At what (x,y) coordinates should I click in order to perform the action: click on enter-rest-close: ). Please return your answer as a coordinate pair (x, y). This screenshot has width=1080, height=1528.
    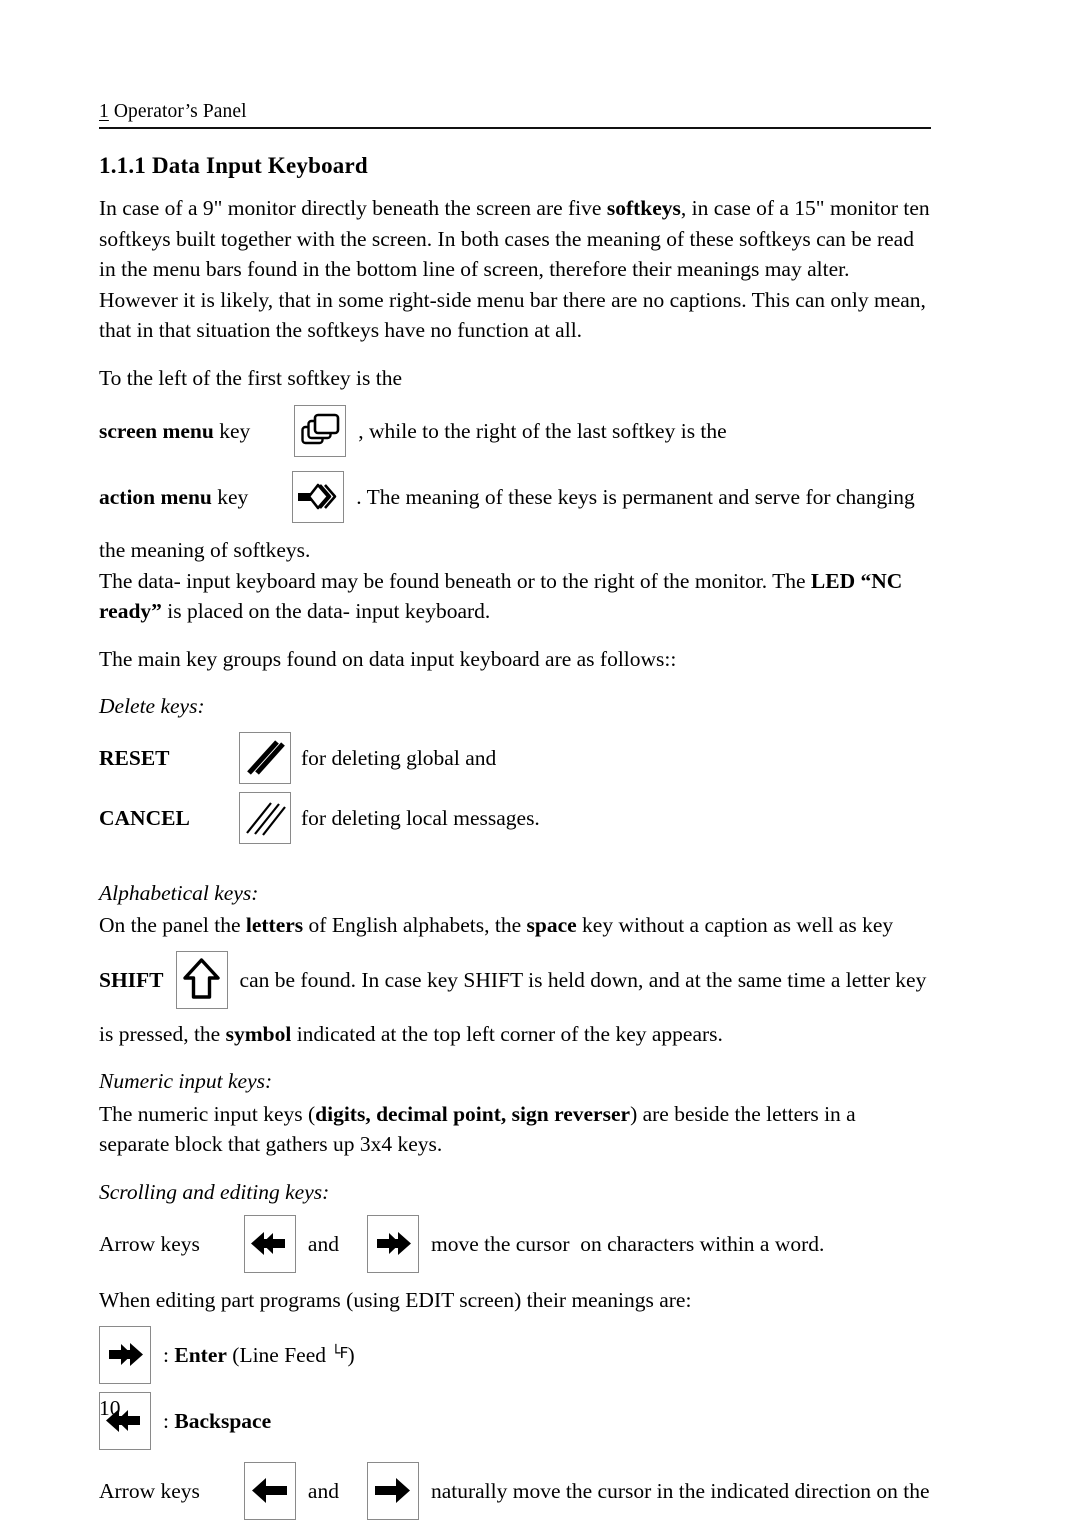
    Looking at the image, I should click on (351, 1354).